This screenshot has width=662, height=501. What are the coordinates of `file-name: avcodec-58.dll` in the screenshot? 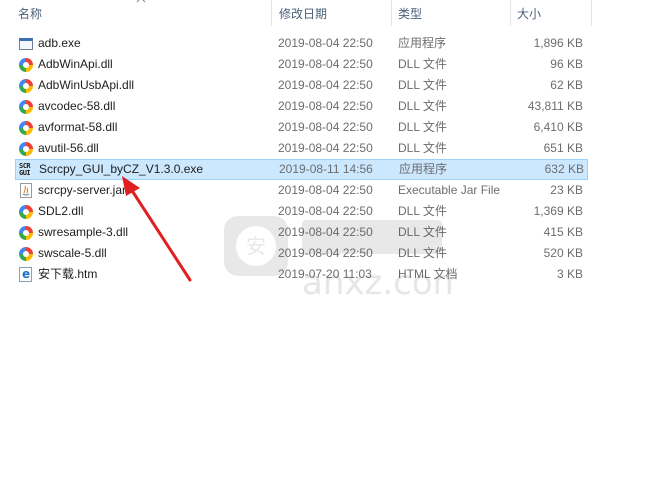 It's located at (77, 106).